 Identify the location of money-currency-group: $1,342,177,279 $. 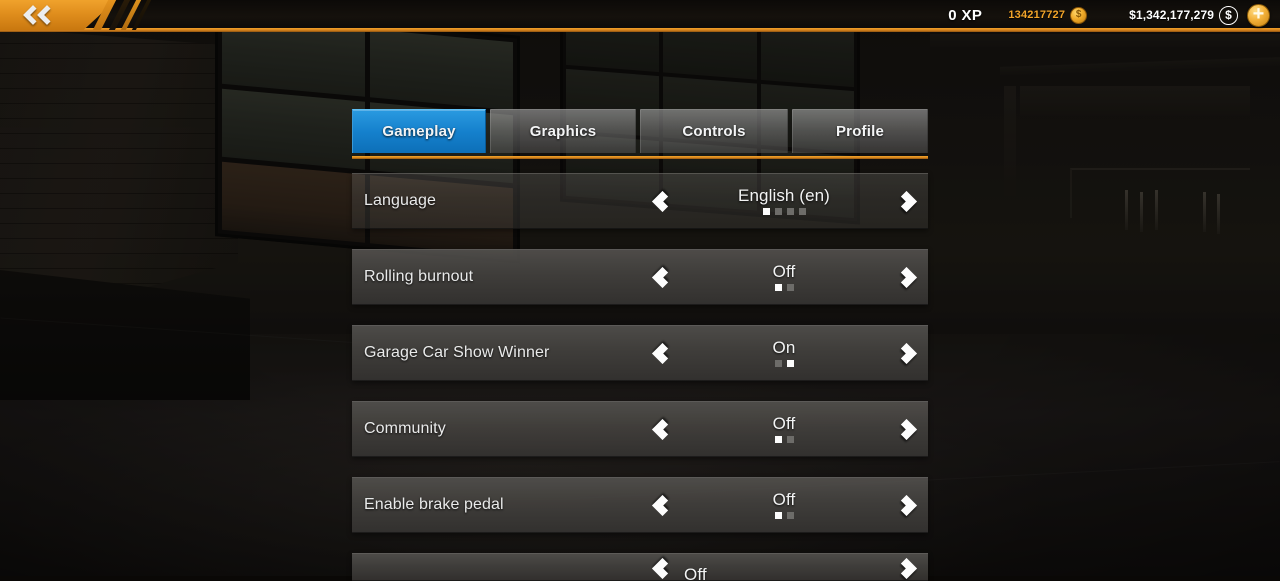
(1183, 15).